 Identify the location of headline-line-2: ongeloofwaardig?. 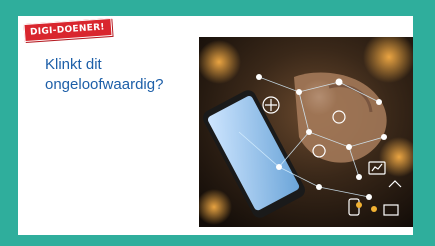
(104, 84).